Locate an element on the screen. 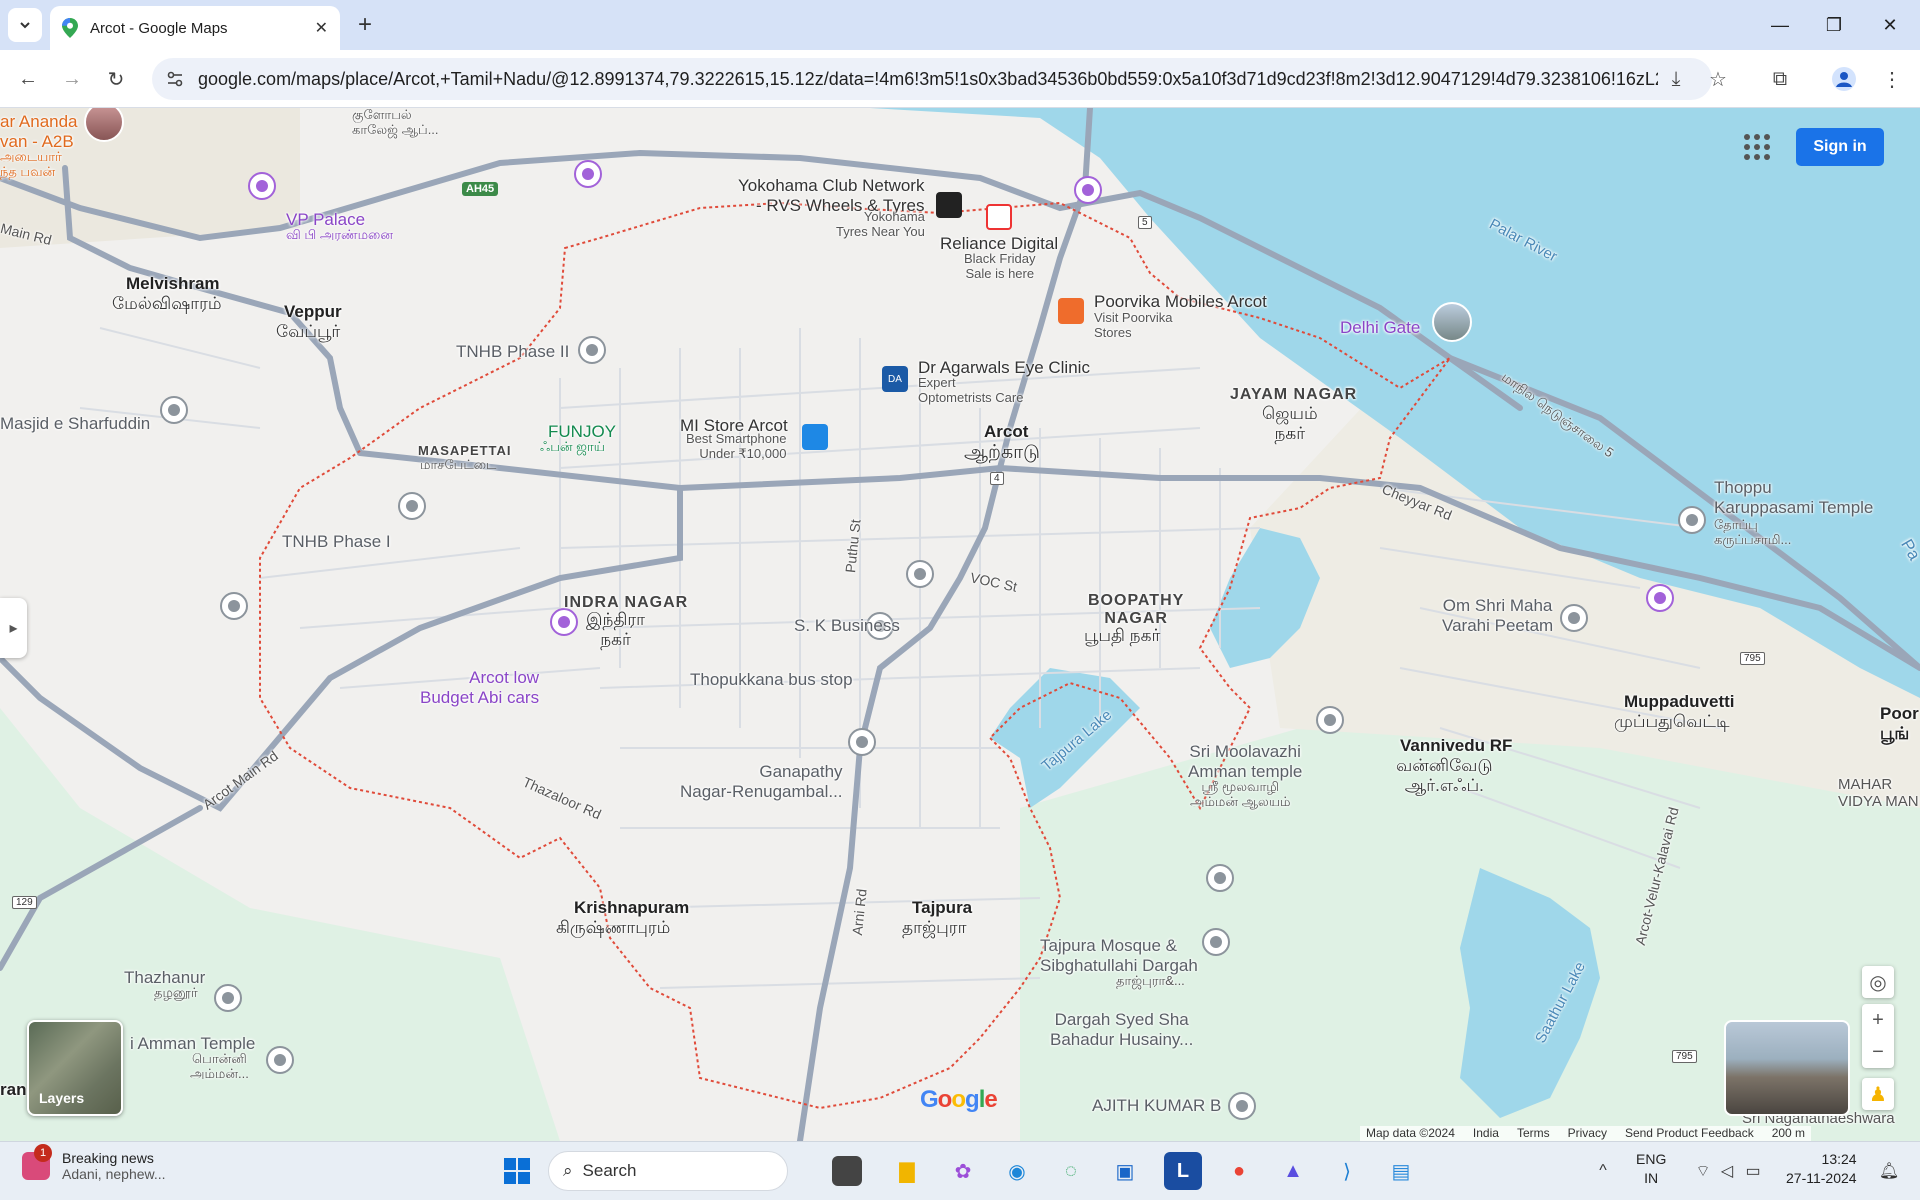 Image resolution: width=1920 pixels, height=1200 pixels. label-arcot-low: Arcot low Budget Abi cars is located at coordinates (479, 687).